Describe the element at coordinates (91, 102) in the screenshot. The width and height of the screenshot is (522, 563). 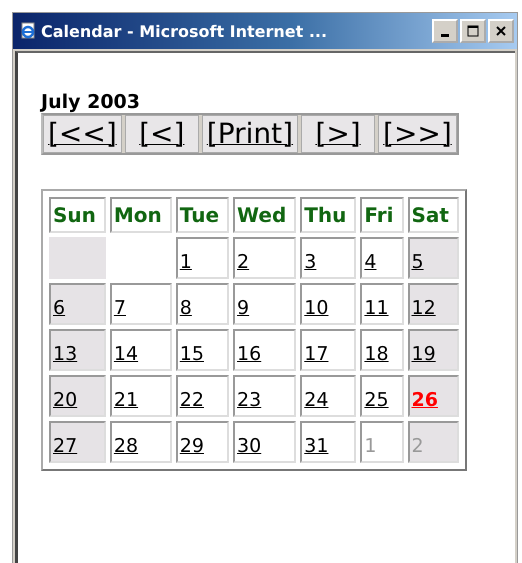
I see `month-title: July 2003` at that location.